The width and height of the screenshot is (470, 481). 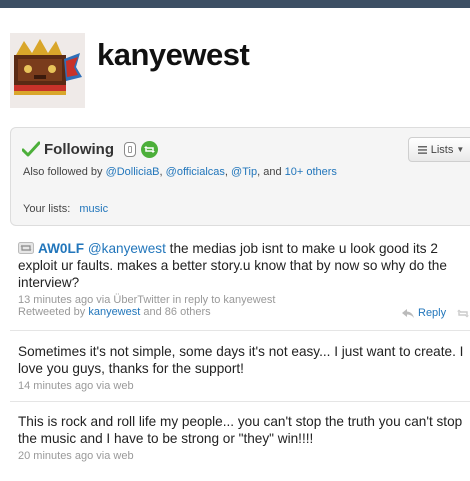 I want to click on reply-button: Reply, so click(x=424, y=313).